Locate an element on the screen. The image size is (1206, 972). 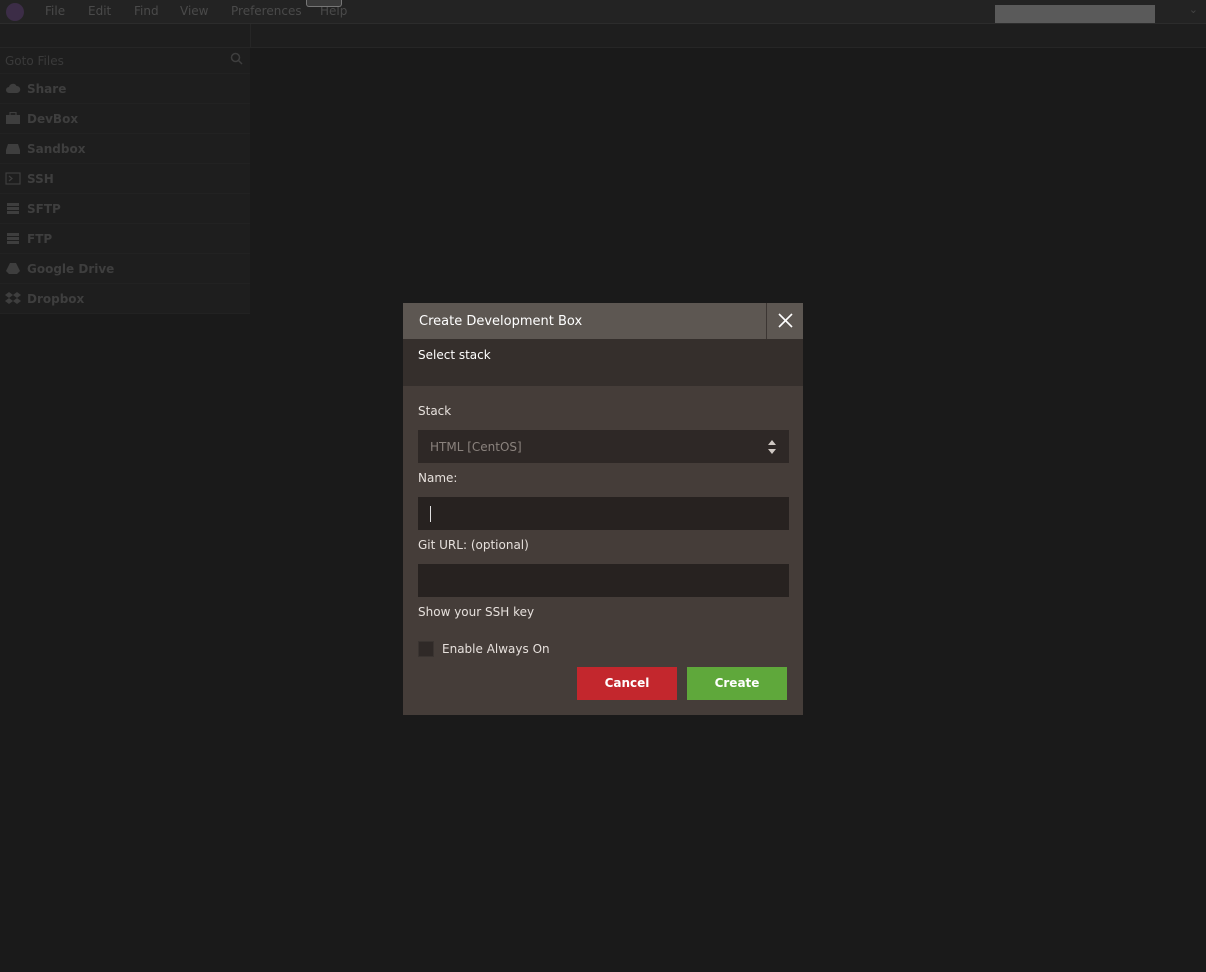
top-search-box is located at coordinates (1075, 14).